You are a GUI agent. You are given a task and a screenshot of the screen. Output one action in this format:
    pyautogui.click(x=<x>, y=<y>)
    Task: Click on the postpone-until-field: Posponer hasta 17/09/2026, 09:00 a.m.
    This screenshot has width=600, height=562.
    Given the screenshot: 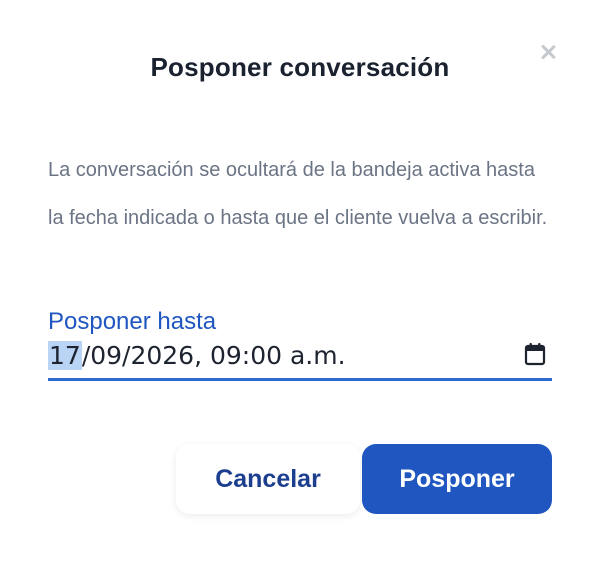 What is the action you would take?
    pyautogui.click(x=300, y=343)
    